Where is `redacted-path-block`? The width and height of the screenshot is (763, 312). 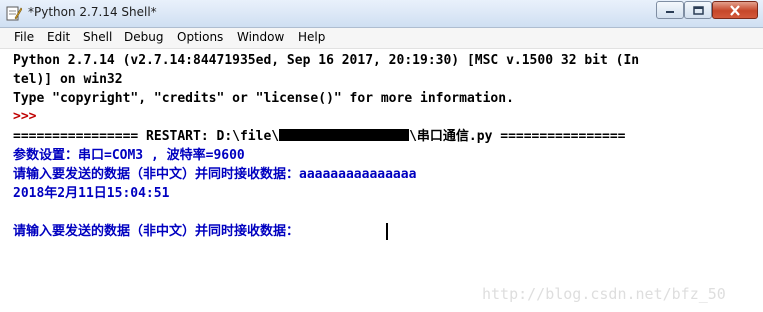 redacted-path-block is located at coordinates (344, 135).